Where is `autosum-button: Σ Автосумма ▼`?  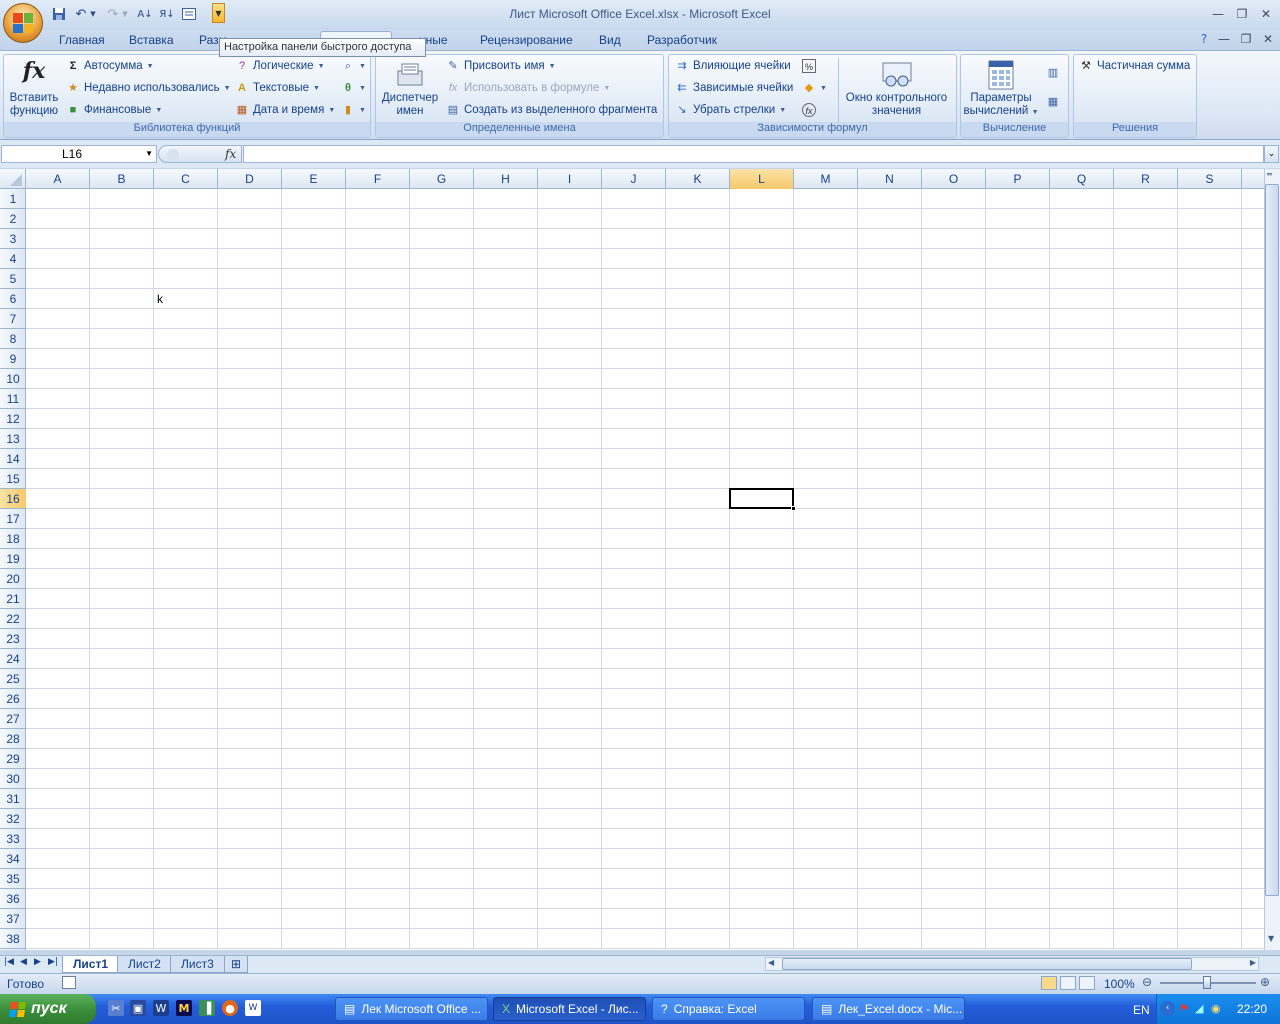 autosum-button: Σ Автосумма ▼ is located at coordinates (110, 66).